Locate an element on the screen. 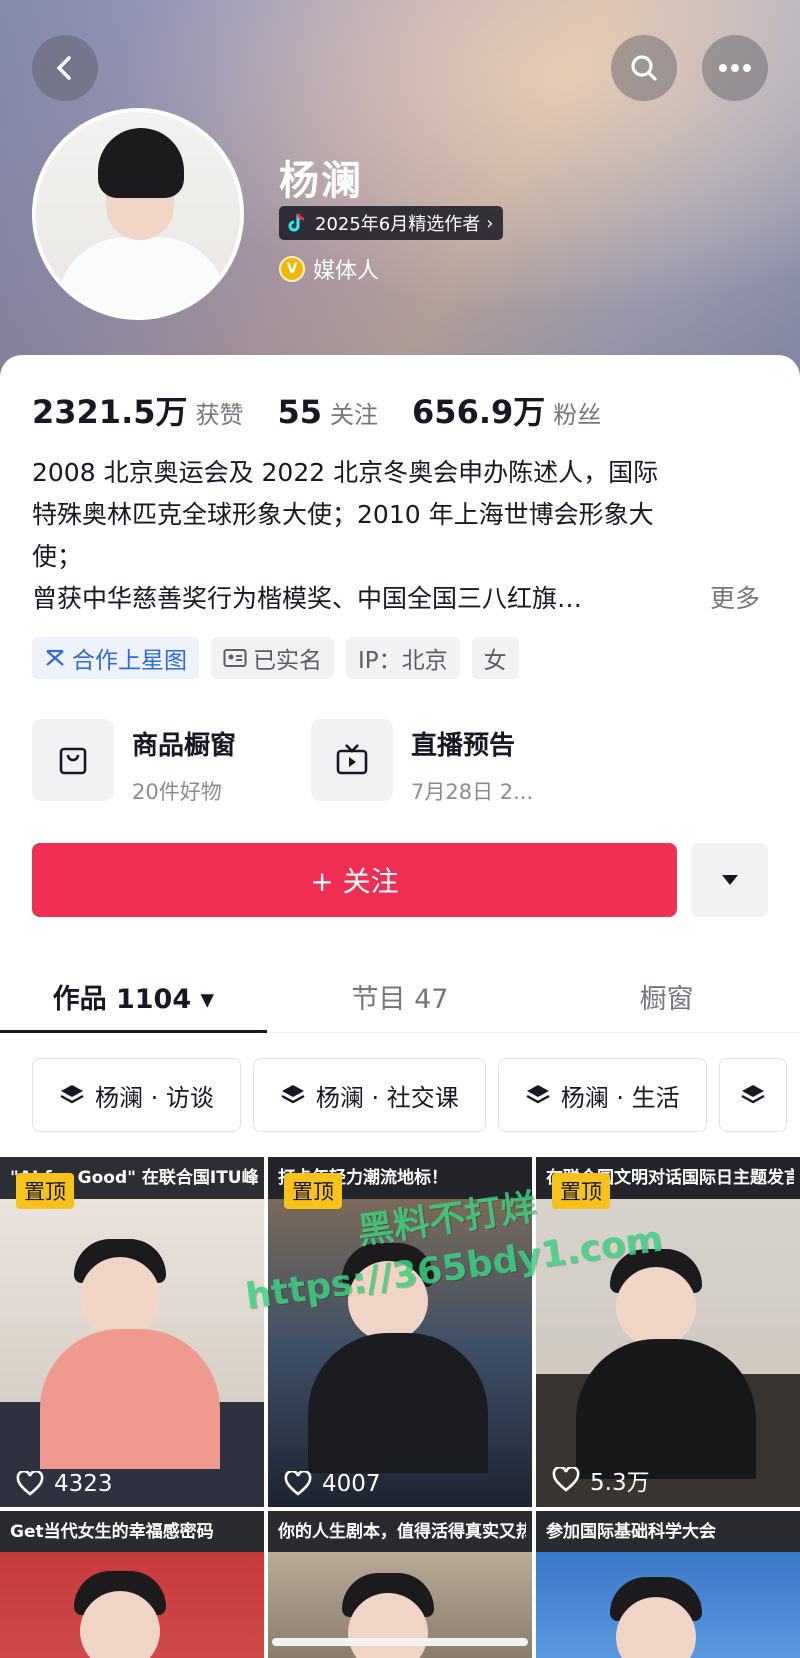 The height and width of the screenshot is (1658, 800). creator-badge: 2025年6月精选作者 › is located at coordinates (391, 223).